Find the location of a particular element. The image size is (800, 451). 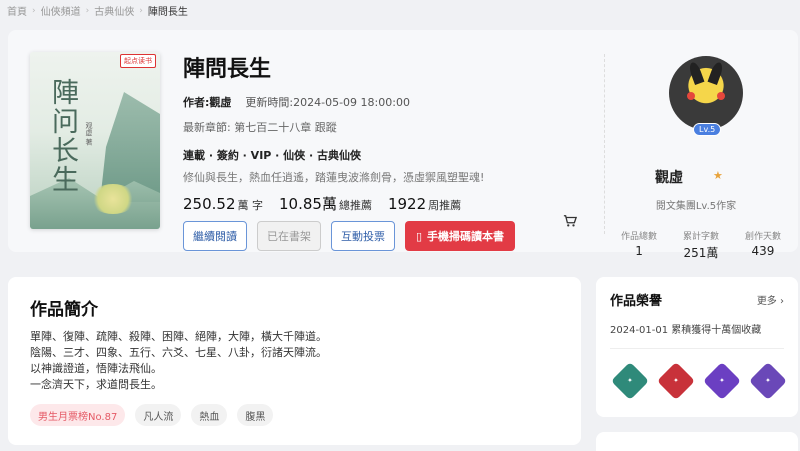

intro-line: 一念濟天下，求道問長生。 is located at coordinates (96, 384).